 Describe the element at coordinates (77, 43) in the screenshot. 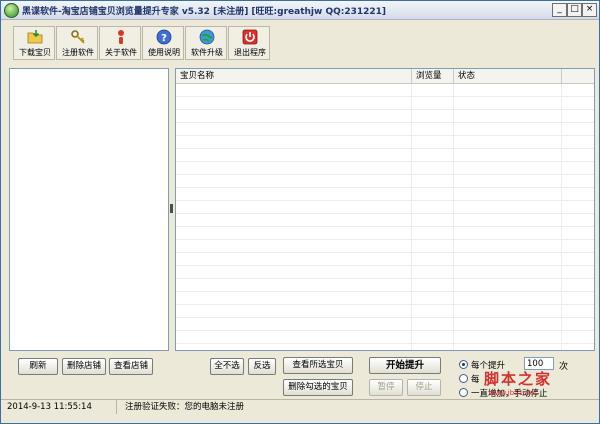

I see `register-software-button: 注册软件` at that location.